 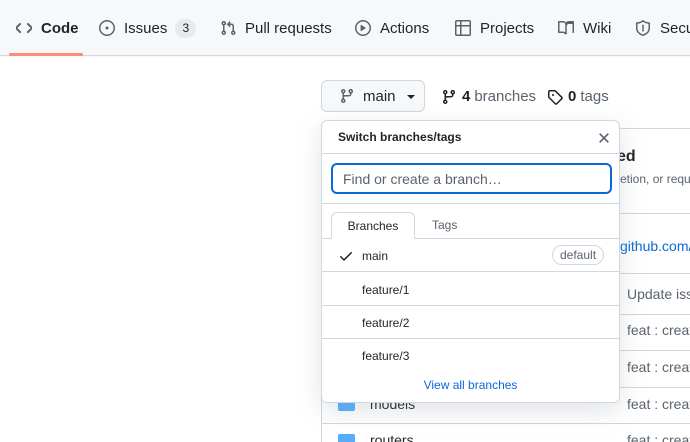 What do you see at coordinates (604, 137) in the screenshot?
I see `close-icon` at bounding box center [604, 137].